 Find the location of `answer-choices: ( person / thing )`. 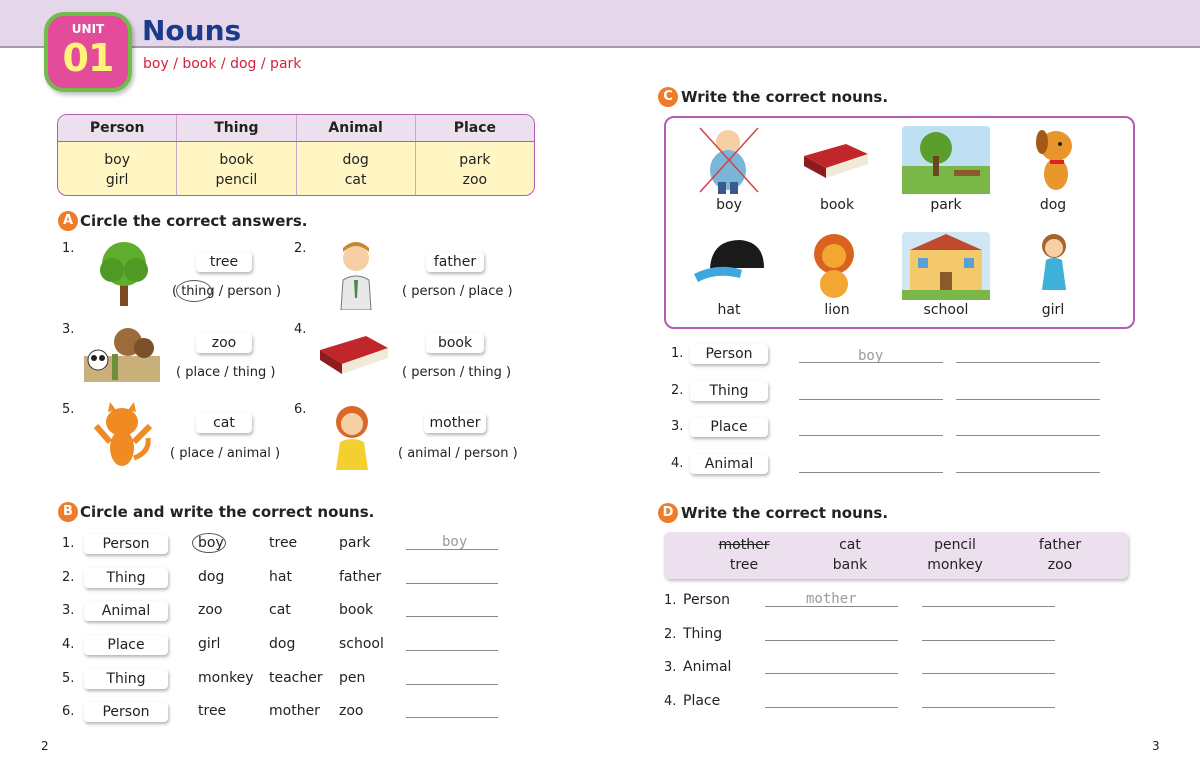

answer-choices: ( person / thing ) is located at coordinates (456, 372).